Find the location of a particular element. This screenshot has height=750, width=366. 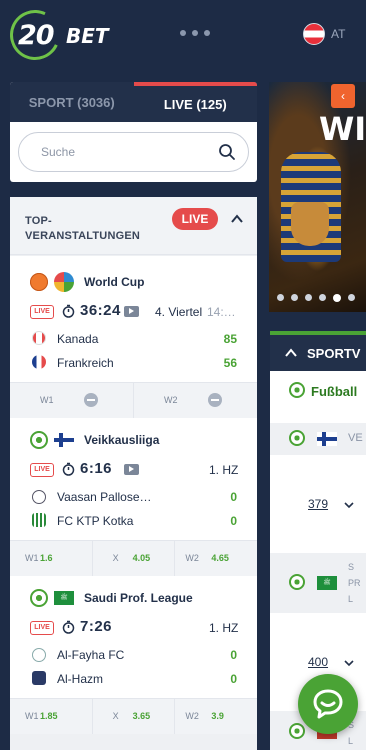

odd-x: X 4.05 is located at coordinates (134, 558).